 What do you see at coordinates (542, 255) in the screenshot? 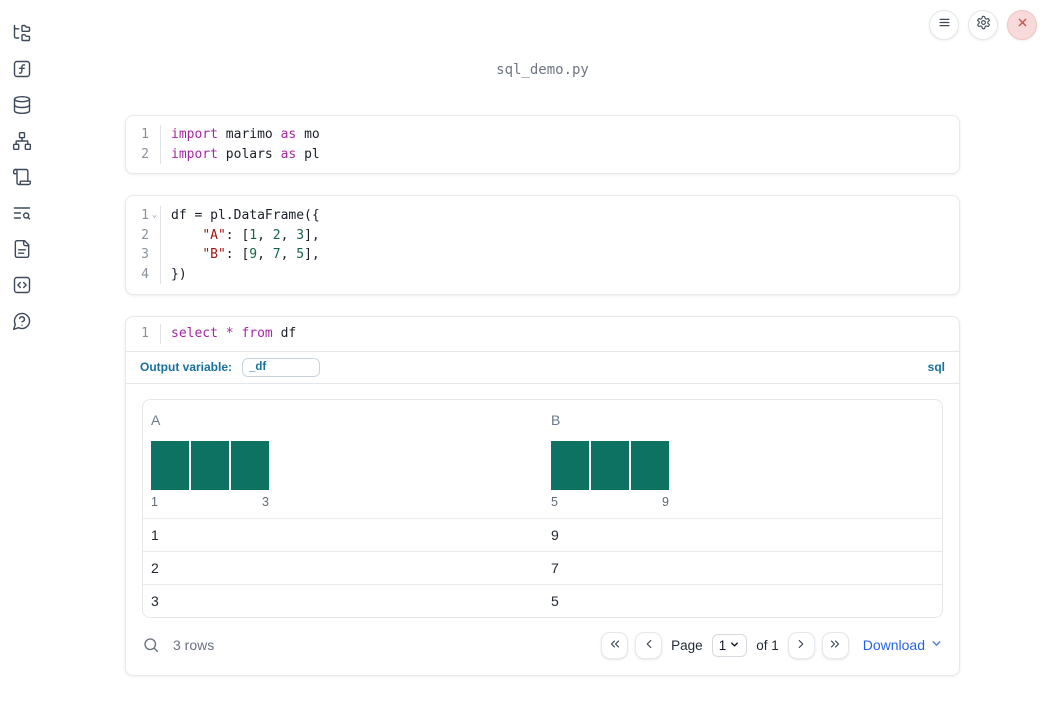
I see `code-line: 3 "B": [9, 7, 5],` at bounding box center [542, 255].